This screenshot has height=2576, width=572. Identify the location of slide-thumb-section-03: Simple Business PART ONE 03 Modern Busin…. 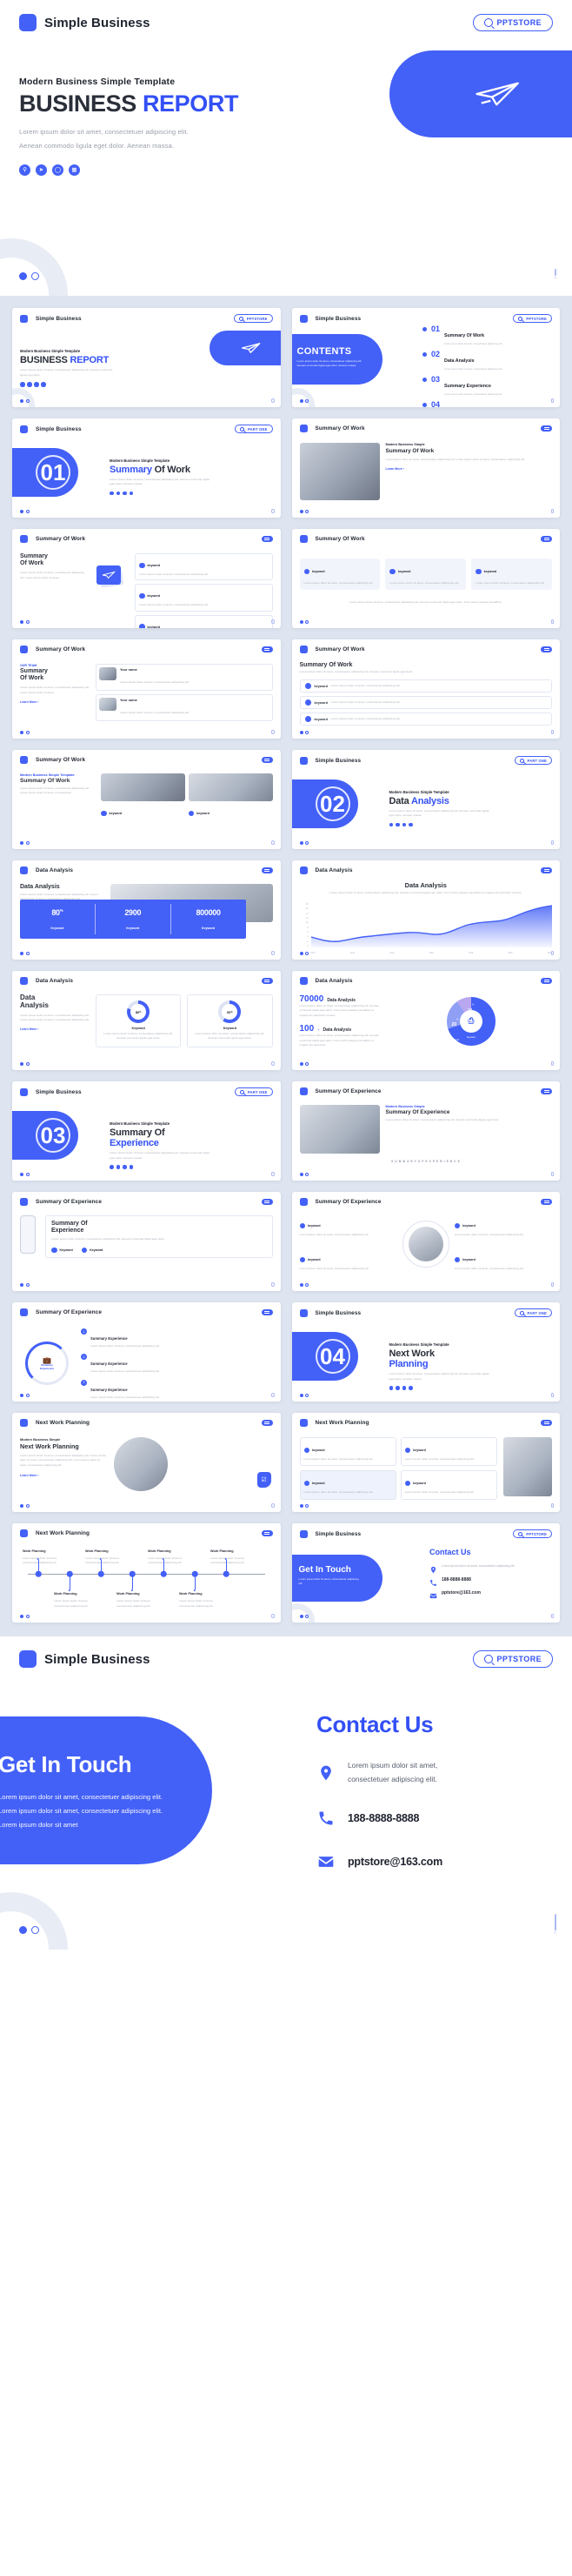
(146, 1131).